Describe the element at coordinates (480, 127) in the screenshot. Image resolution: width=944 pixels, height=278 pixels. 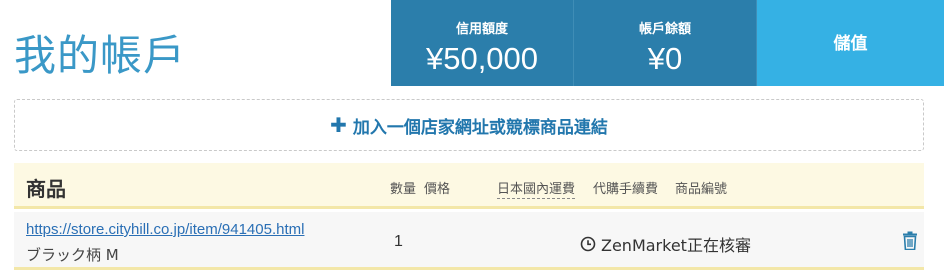
I see `add-item-link-label: 加入一個店家網址或競標商品連結` at that location.